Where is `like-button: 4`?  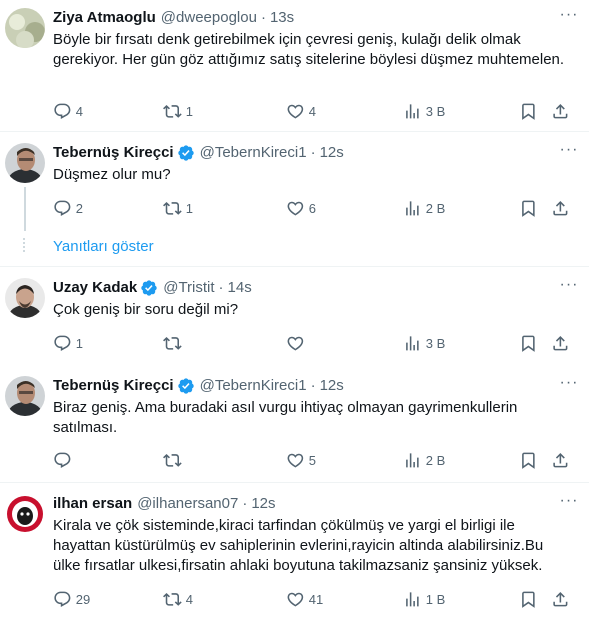
like-button: 4 is located at coordinates (301, 111).